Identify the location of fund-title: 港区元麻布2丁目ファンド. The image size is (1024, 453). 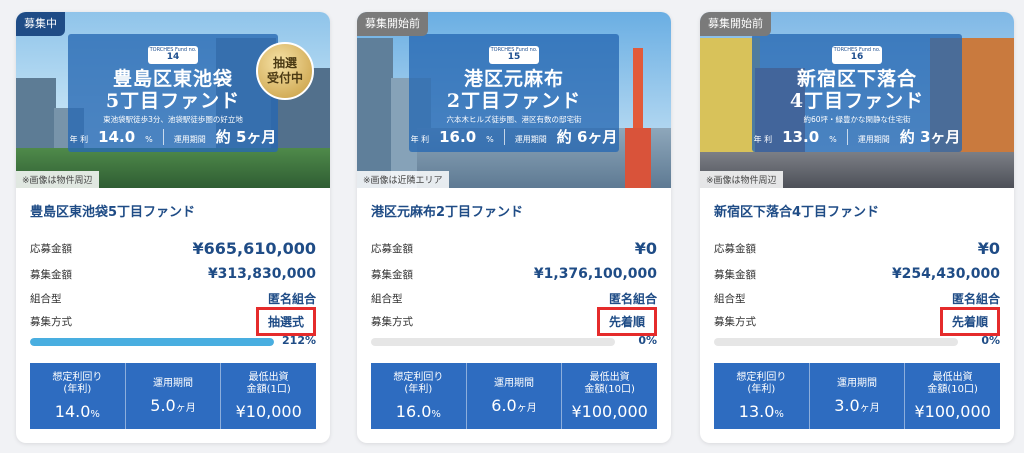
(447, 210).